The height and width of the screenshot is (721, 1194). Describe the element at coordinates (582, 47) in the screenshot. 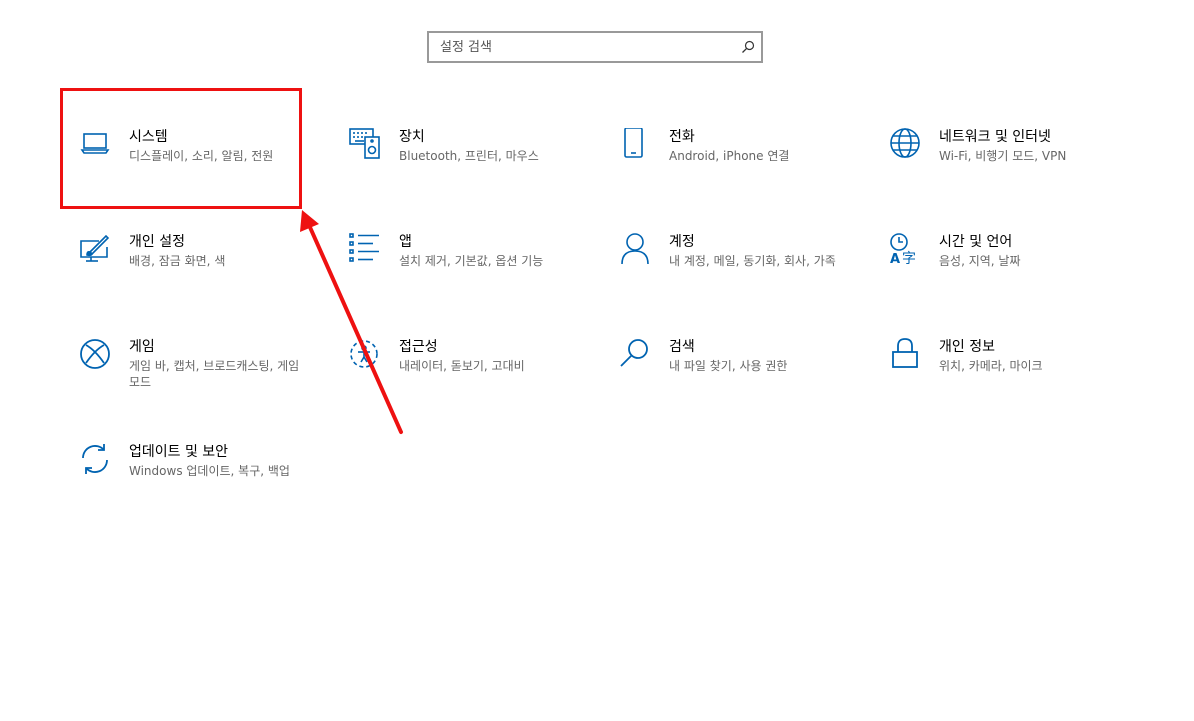

I see `search-input` at that location.